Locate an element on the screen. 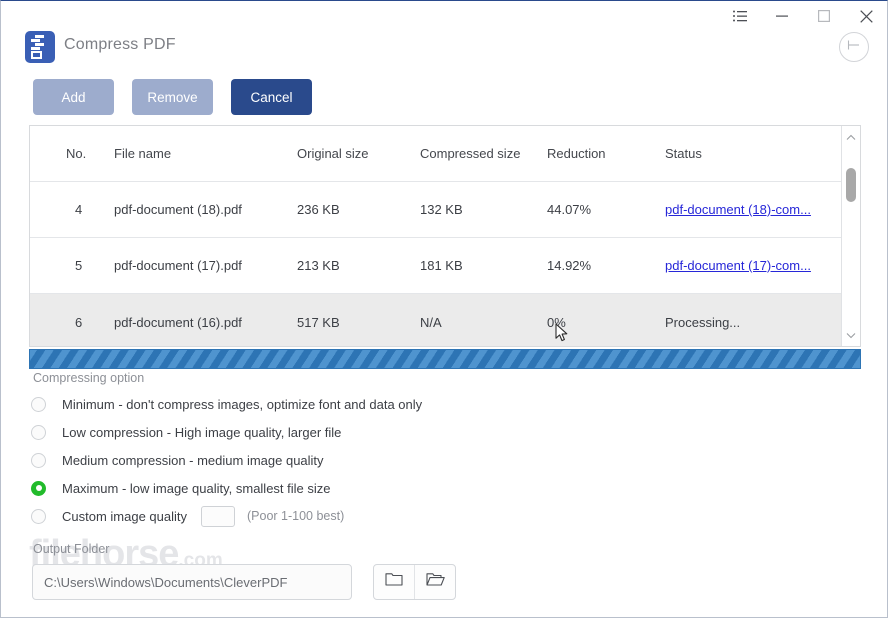  app-header: Compress PDF is located at coordinates (444, 49).